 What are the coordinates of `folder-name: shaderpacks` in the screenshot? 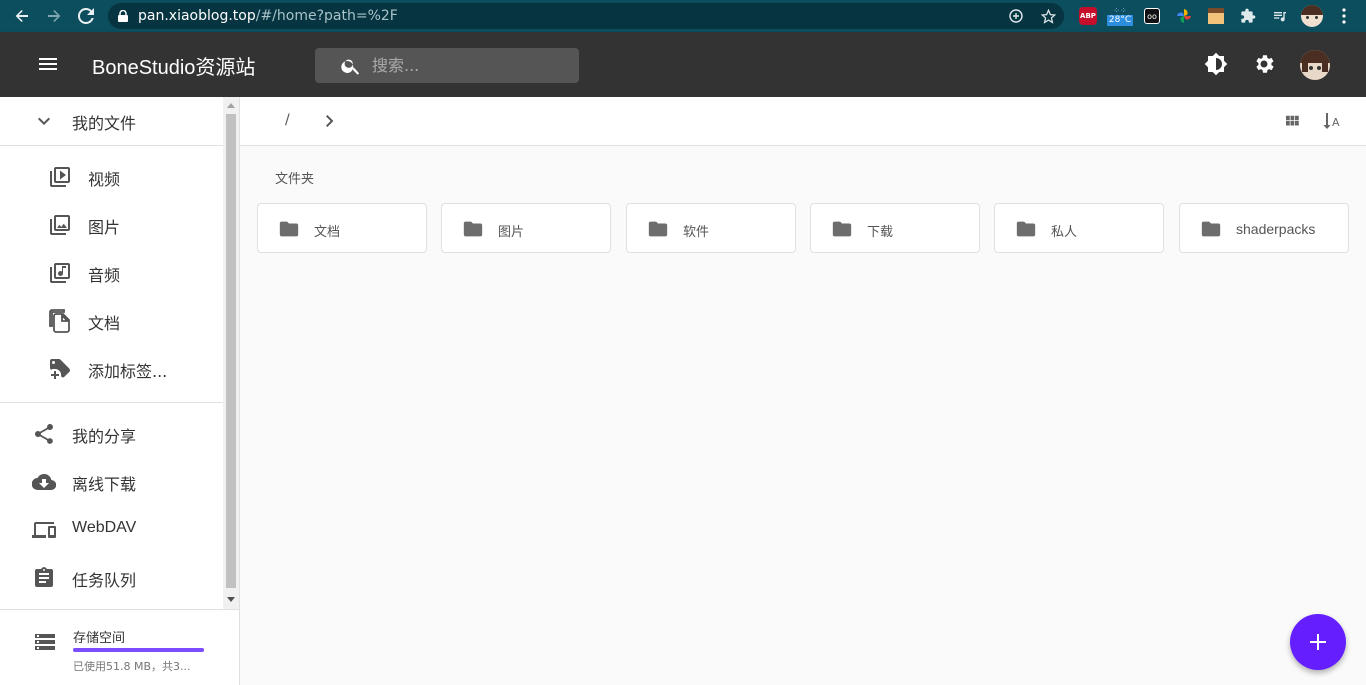 It's located at (1276, 229).